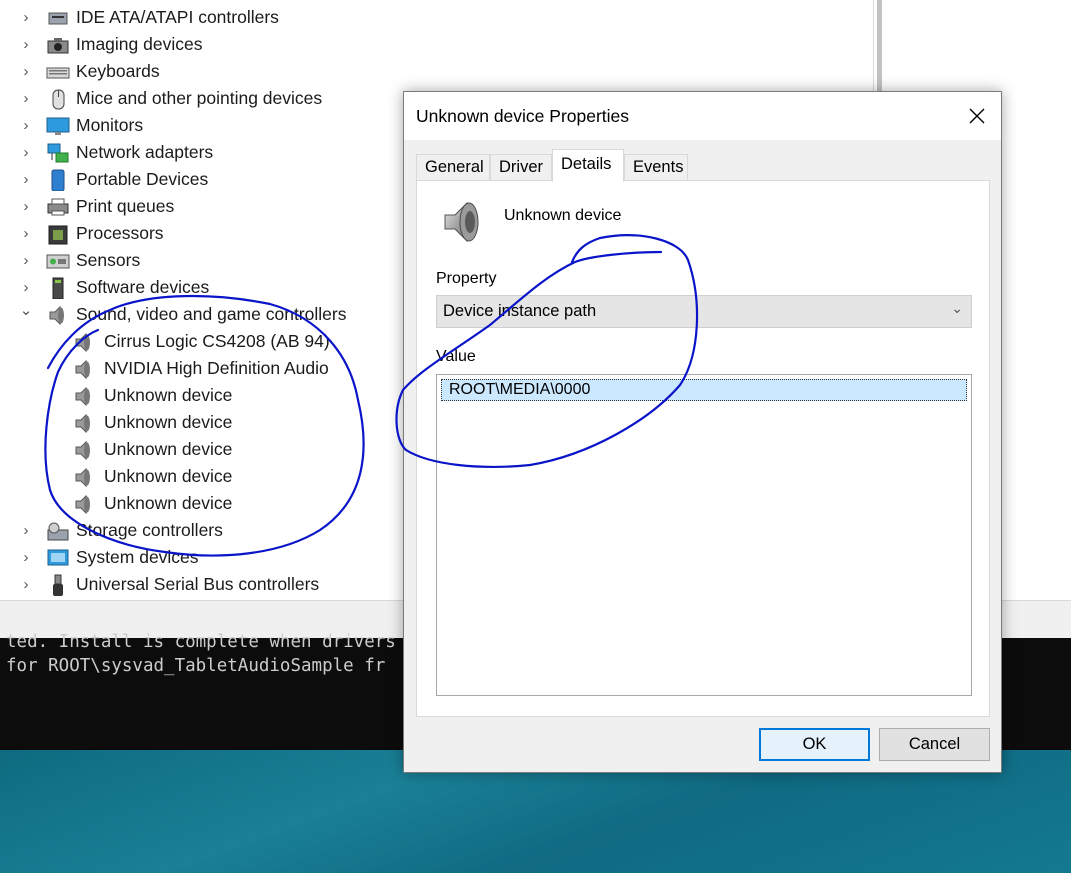  I want to click on tree-category-keyboards: › Keyboards, so click(89, 71).